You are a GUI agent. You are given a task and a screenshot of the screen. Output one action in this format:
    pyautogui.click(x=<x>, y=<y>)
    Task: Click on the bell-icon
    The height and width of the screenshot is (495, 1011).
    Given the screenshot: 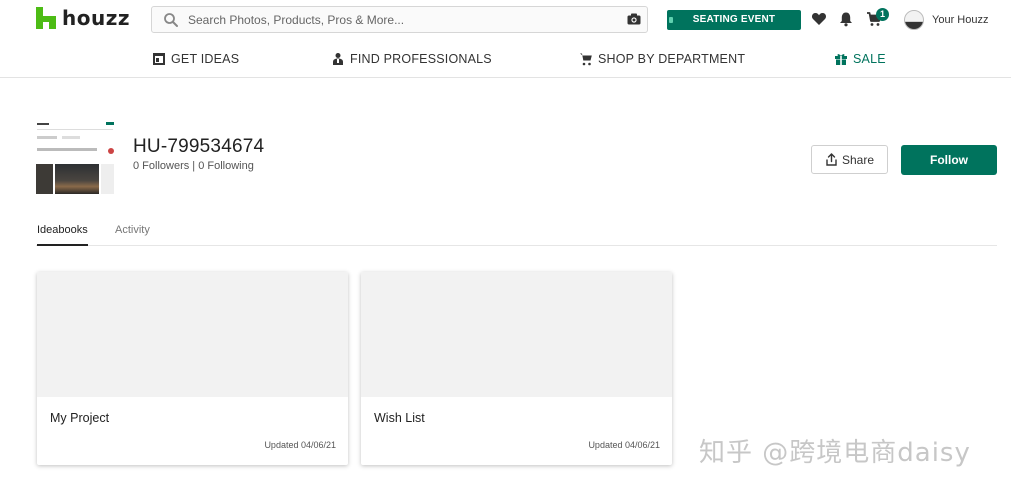 What is the action you would take?
    pyautogui.click(x=846, y=19)
    